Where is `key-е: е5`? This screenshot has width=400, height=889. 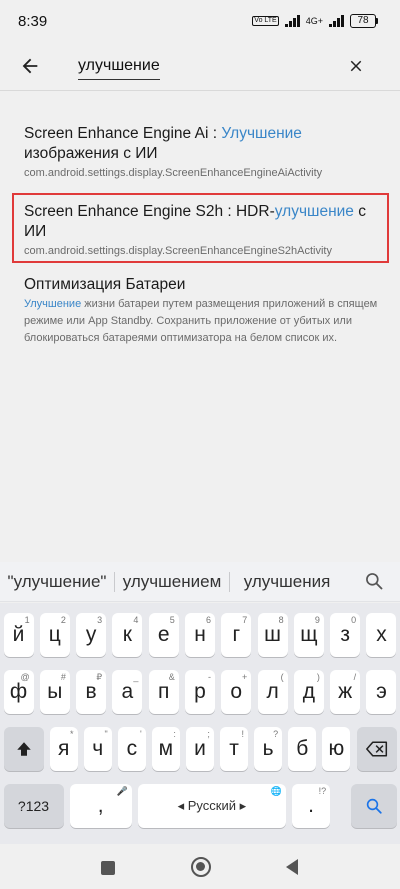 key-е: е5 is located at coordinates (163, 635).